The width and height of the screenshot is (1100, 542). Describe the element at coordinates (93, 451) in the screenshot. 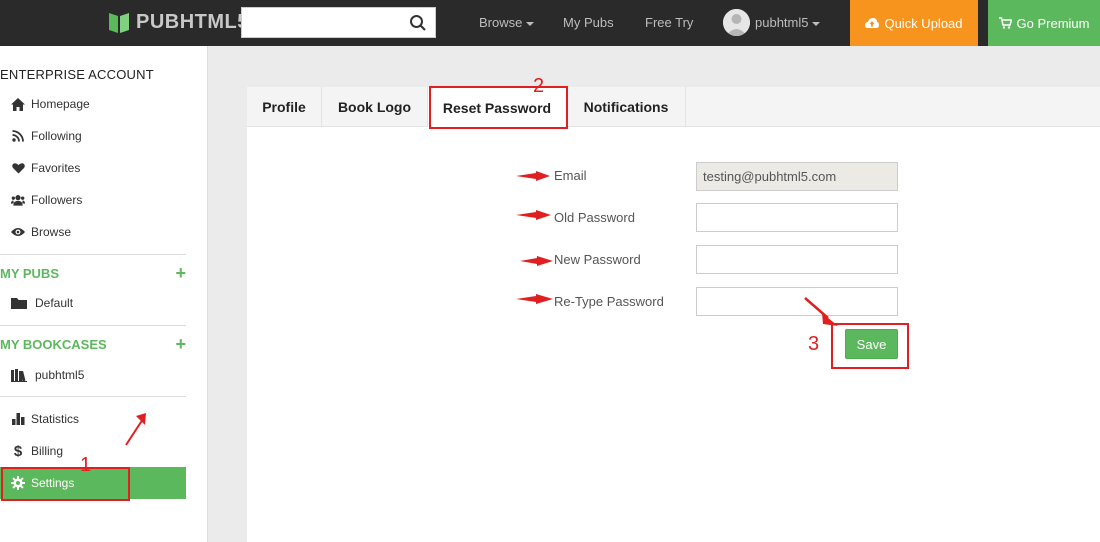

I see `sidebar-item-billing: $ Billing` at that location.